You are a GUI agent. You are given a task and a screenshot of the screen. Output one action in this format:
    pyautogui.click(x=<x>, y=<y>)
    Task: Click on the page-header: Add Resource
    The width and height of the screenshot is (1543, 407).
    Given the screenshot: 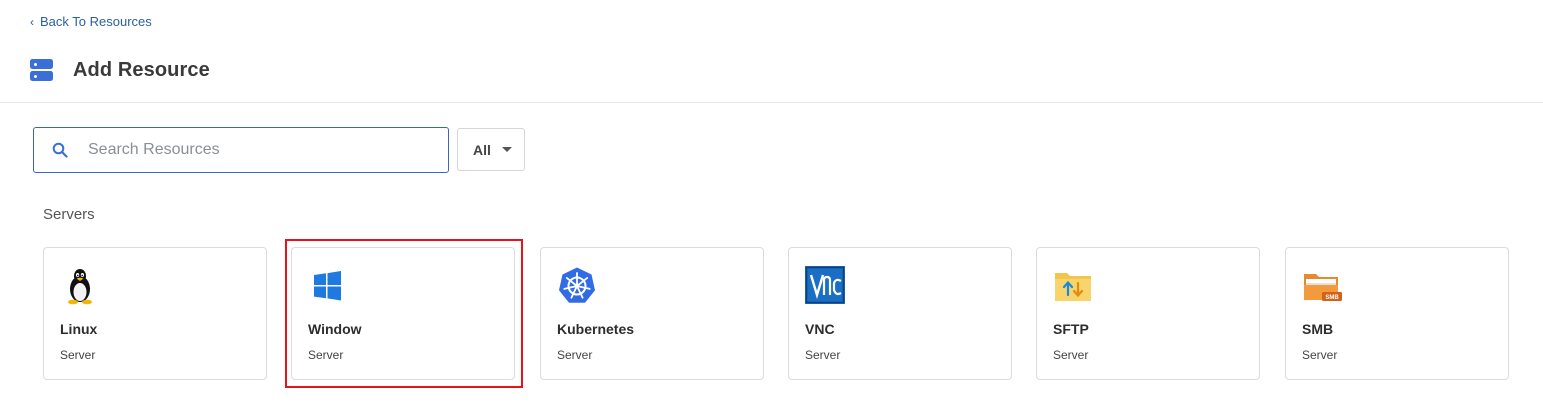 What is the action you would take?
    pyautogui.click(x=120, y=70)
    